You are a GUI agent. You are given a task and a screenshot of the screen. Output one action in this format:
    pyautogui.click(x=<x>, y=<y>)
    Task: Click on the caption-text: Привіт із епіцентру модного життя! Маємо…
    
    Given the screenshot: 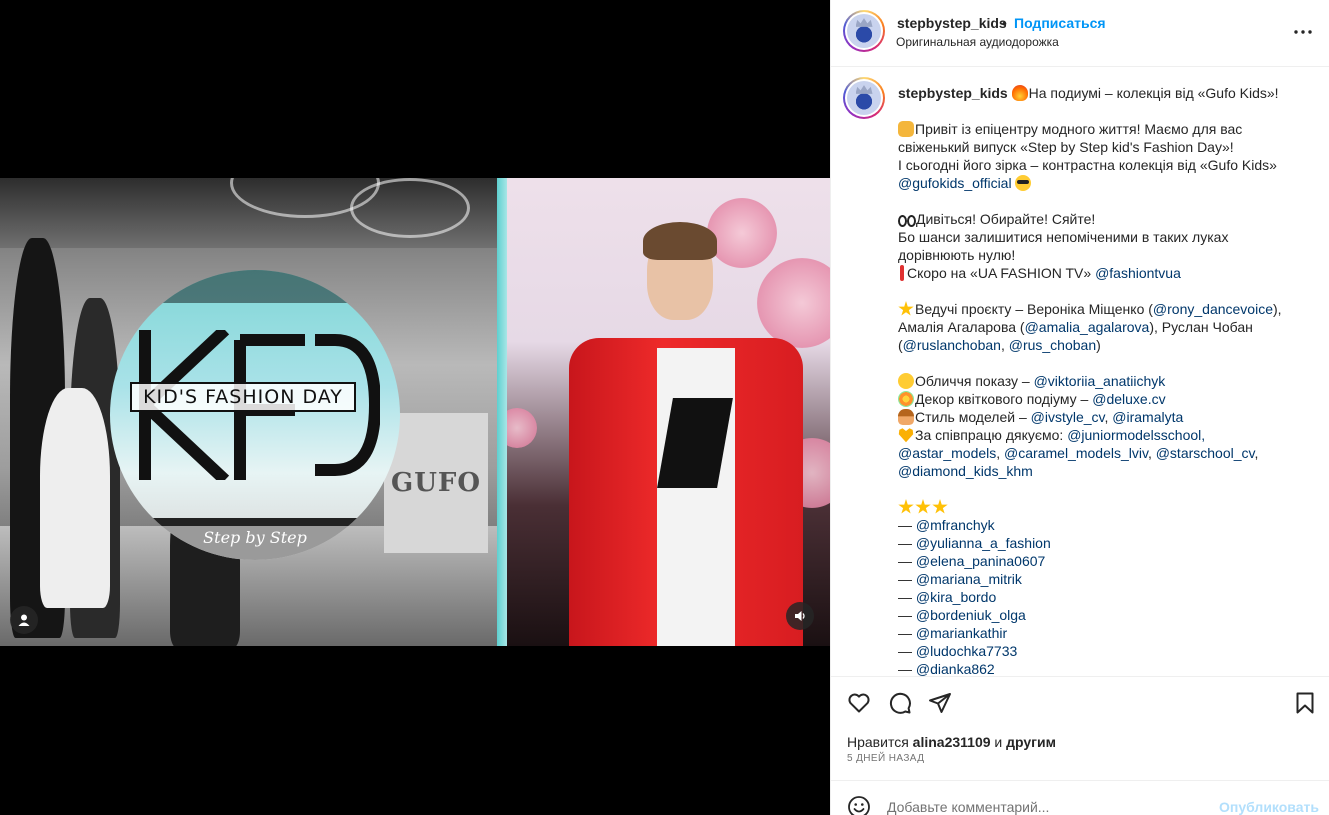 What is the action you would take?
    pyautogui.click(x=1079, y=129)
    